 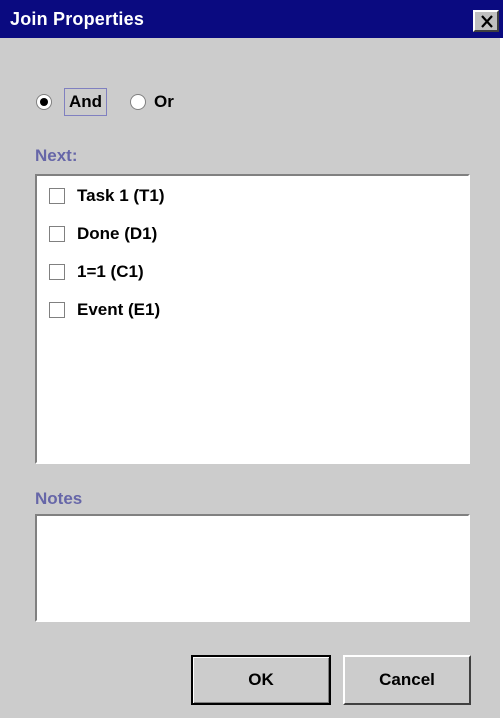 I want to click on cancel-button: Cancel, so click(x=407, y=680).